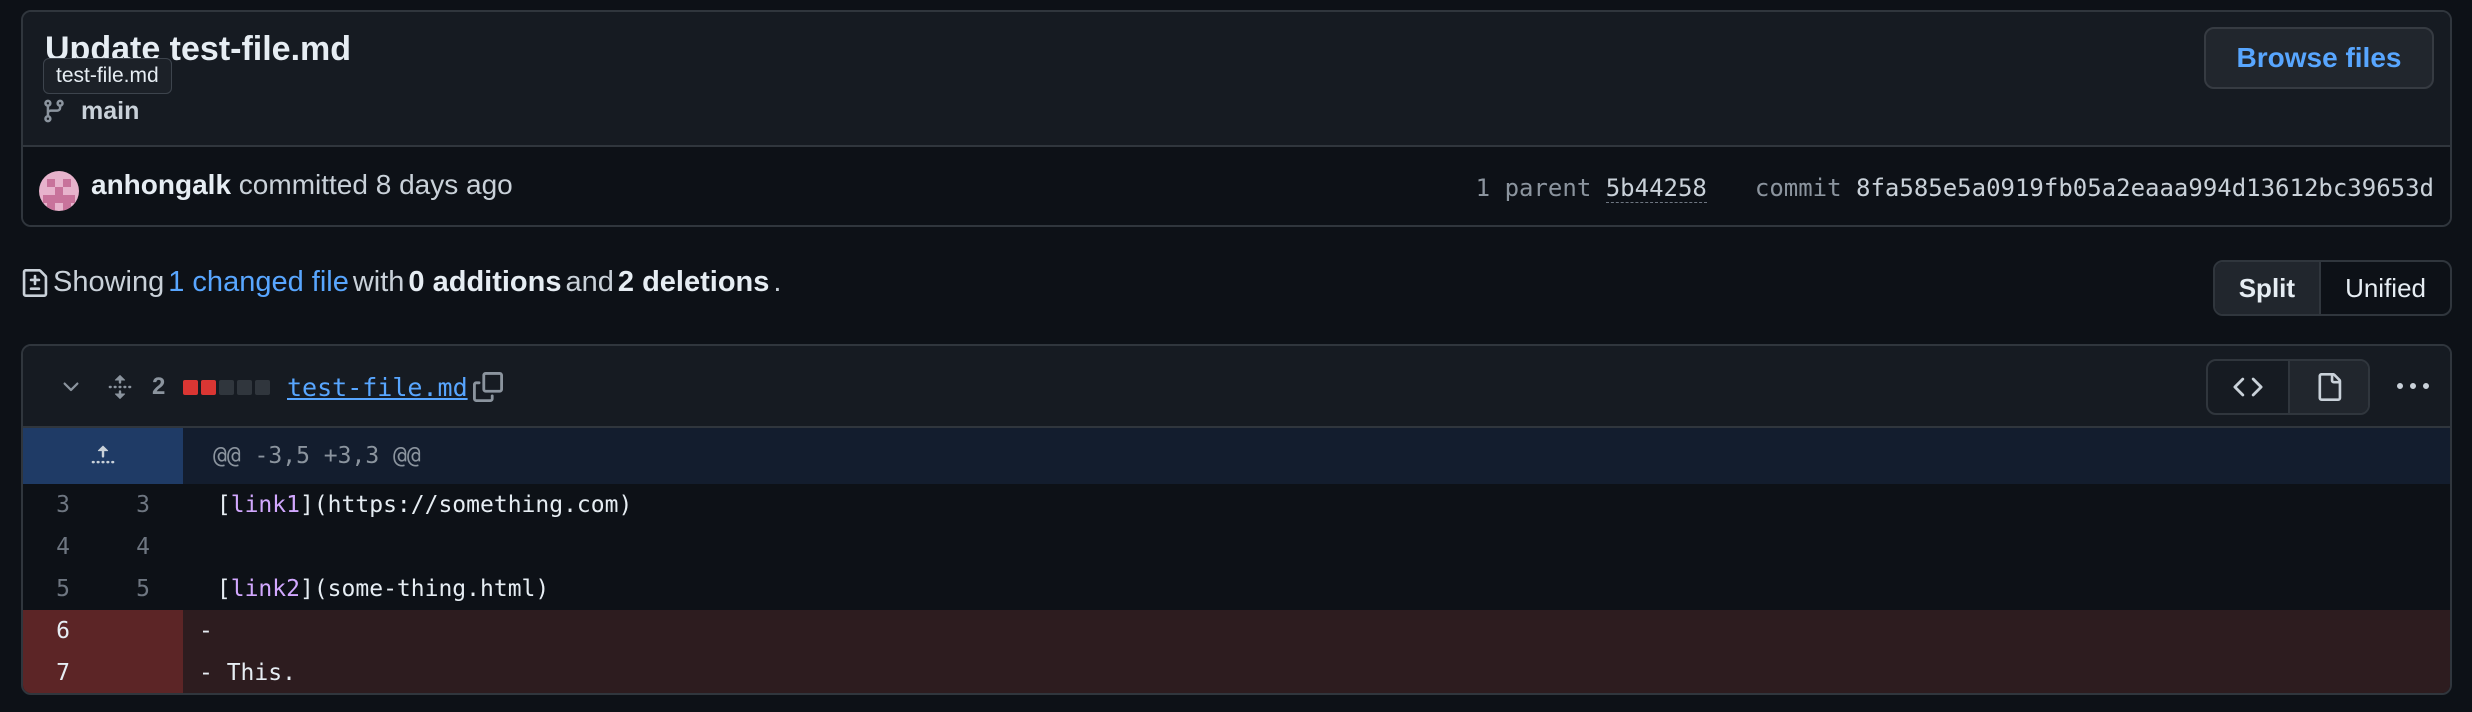  What do you see at coordinates (1236, 505) in the screenshot?
I see `diff-line: 3 3 [link1](https://something.com)` at bounding box center [1236, 505].